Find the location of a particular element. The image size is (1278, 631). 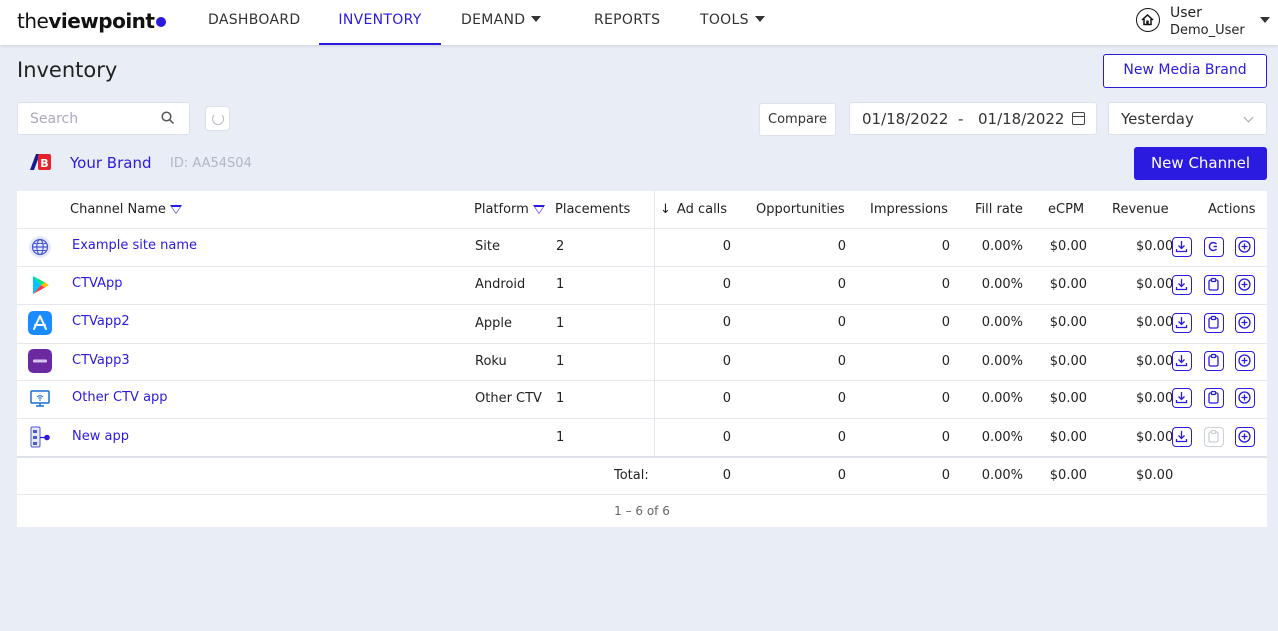

refresh-button is located at coordinates (217, 118).